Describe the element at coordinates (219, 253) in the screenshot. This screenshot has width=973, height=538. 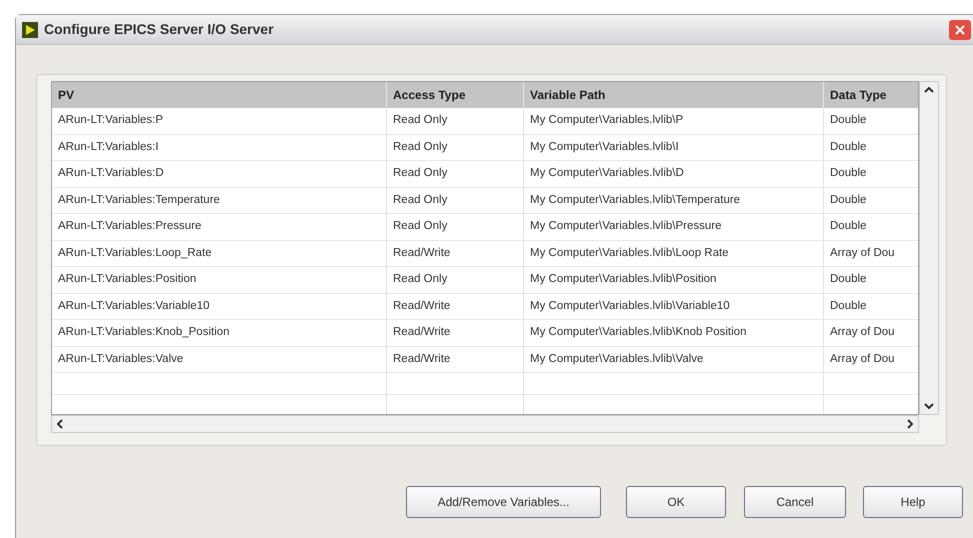
I see `table-cell: ARun-LT:Variables:Loop_Rate` at that location.